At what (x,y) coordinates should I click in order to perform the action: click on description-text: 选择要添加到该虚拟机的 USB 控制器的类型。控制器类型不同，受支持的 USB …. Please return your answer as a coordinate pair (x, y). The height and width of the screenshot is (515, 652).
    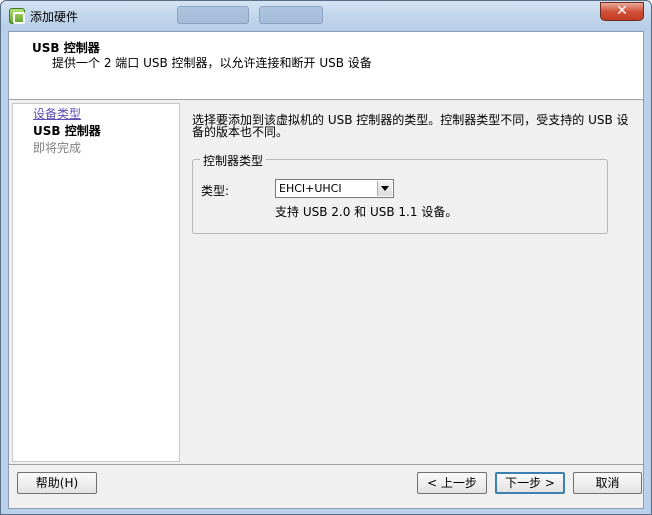
    Looking at the image, I should click on (410, 126).